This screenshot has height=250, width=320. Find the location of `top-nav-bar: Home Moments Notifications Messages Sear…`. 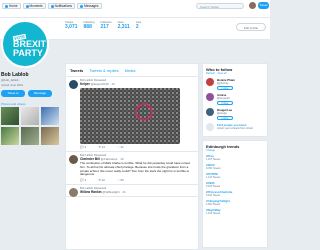

top-nav-bar: Home Moments Notifications Messages Sear… is located at coordinates (135, 9).